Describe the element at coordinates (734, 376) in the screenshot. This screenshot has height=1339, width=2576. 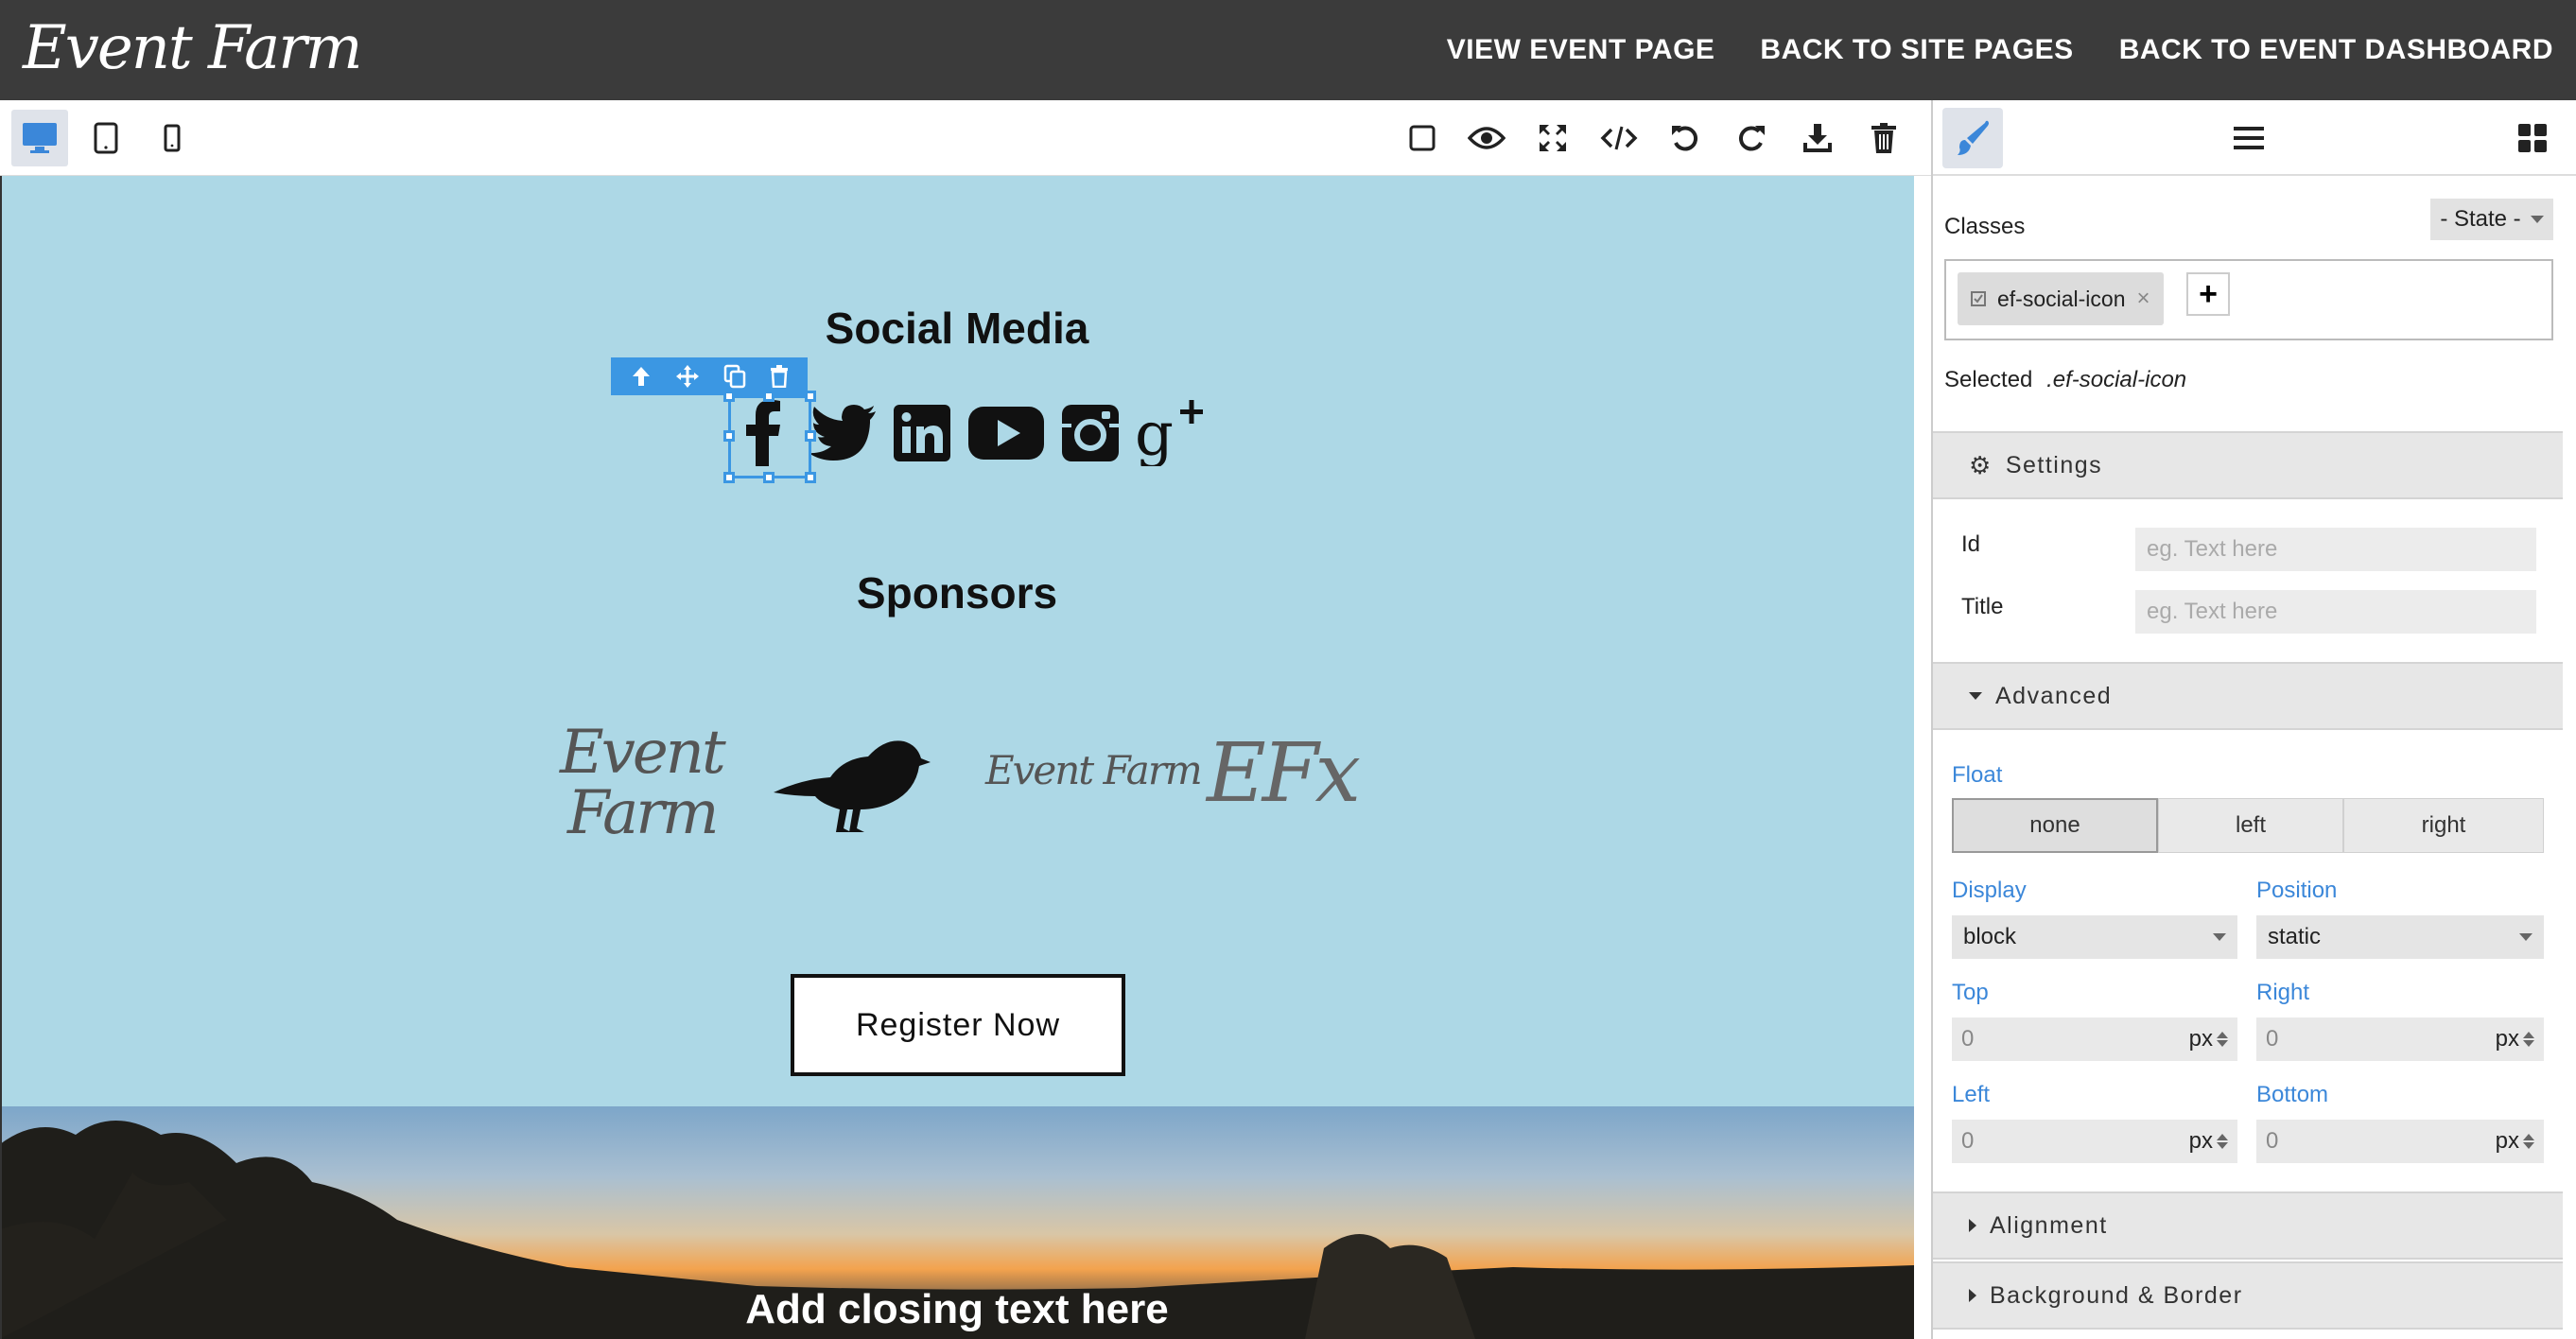
I see `copy-icon` at that location.